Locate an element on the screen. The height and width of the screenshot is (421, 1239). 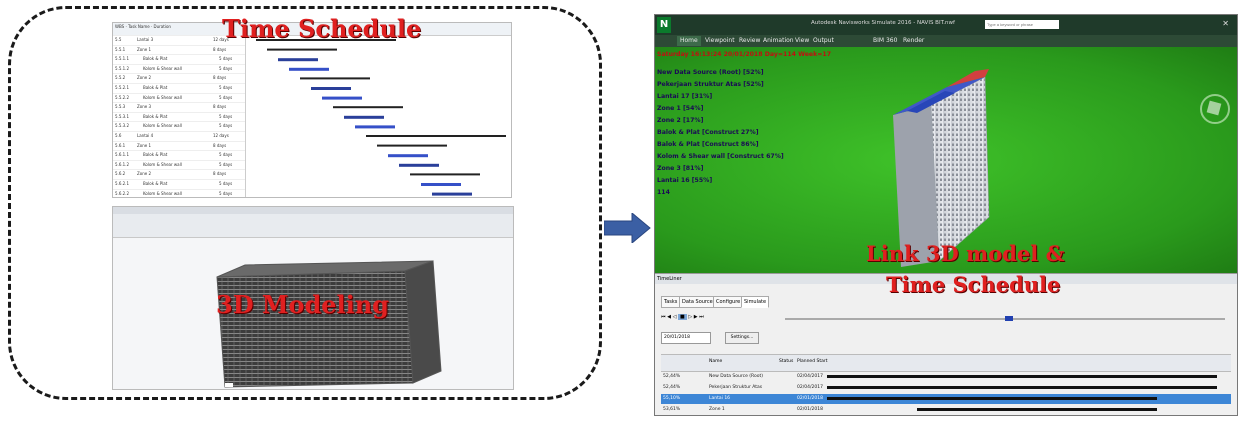
cell-wbs: 5.6.1.2 is located at coordinates (122, 164).